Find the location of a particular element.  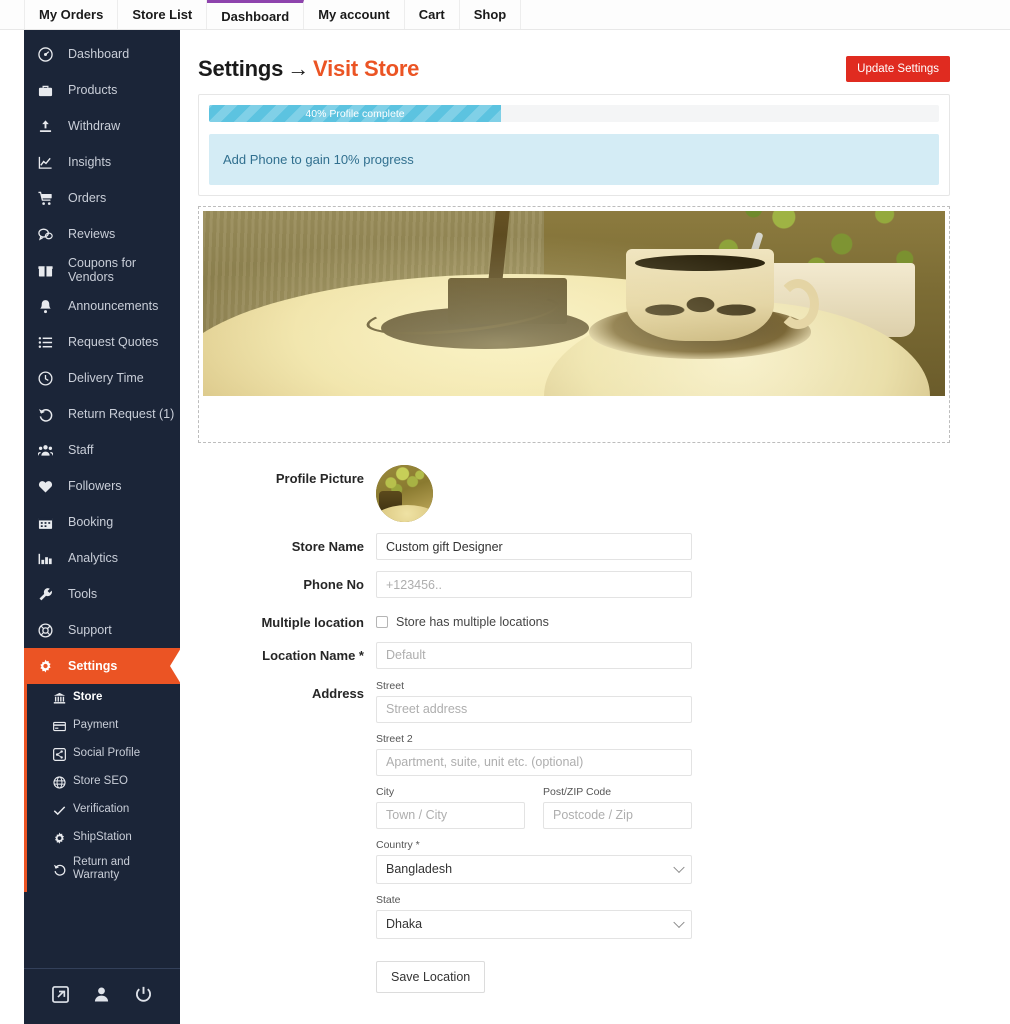

sidebar-item-orders: Orders is located at coordinates (102, 198).